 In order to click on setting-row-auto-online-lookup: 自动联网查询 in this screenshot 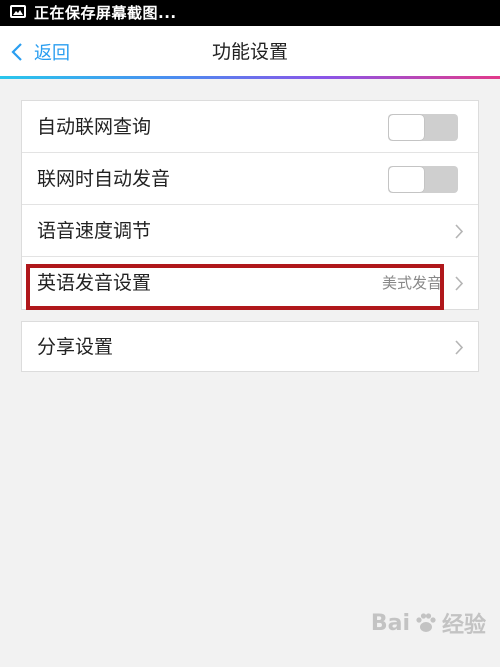, I will do `click(250, 127)`.